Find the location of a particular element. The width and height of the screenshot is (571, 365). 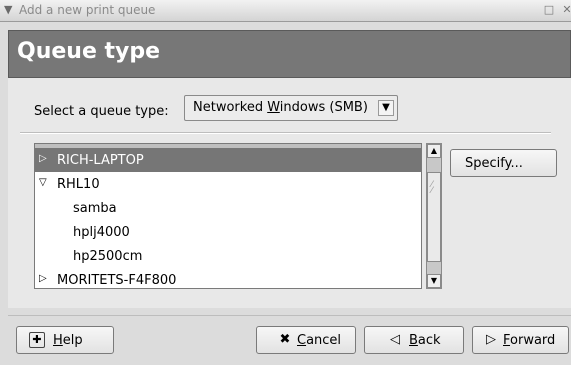

page-title: Queue type is located at coordinates (89, 51).